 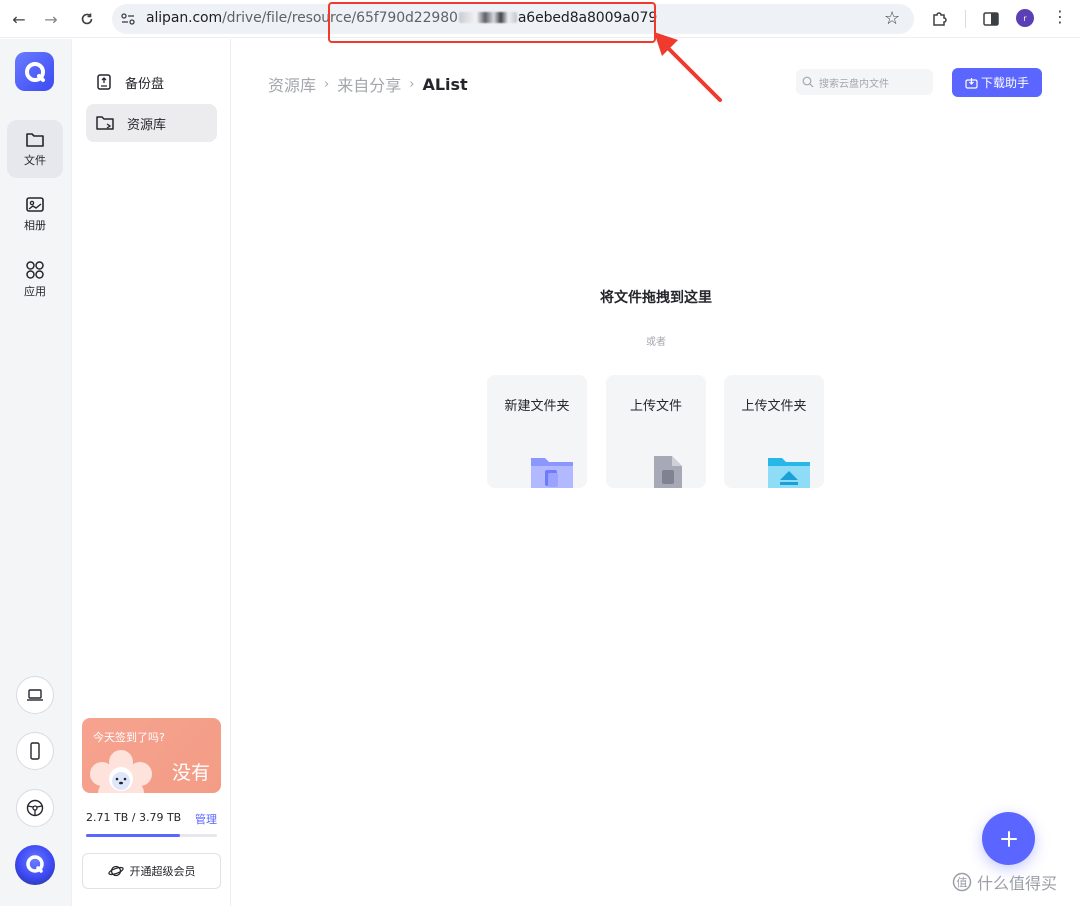 What do you see at coordinates (808, 82) in the screenshot?
I see `search-icon` at bounding box center [808, 82].